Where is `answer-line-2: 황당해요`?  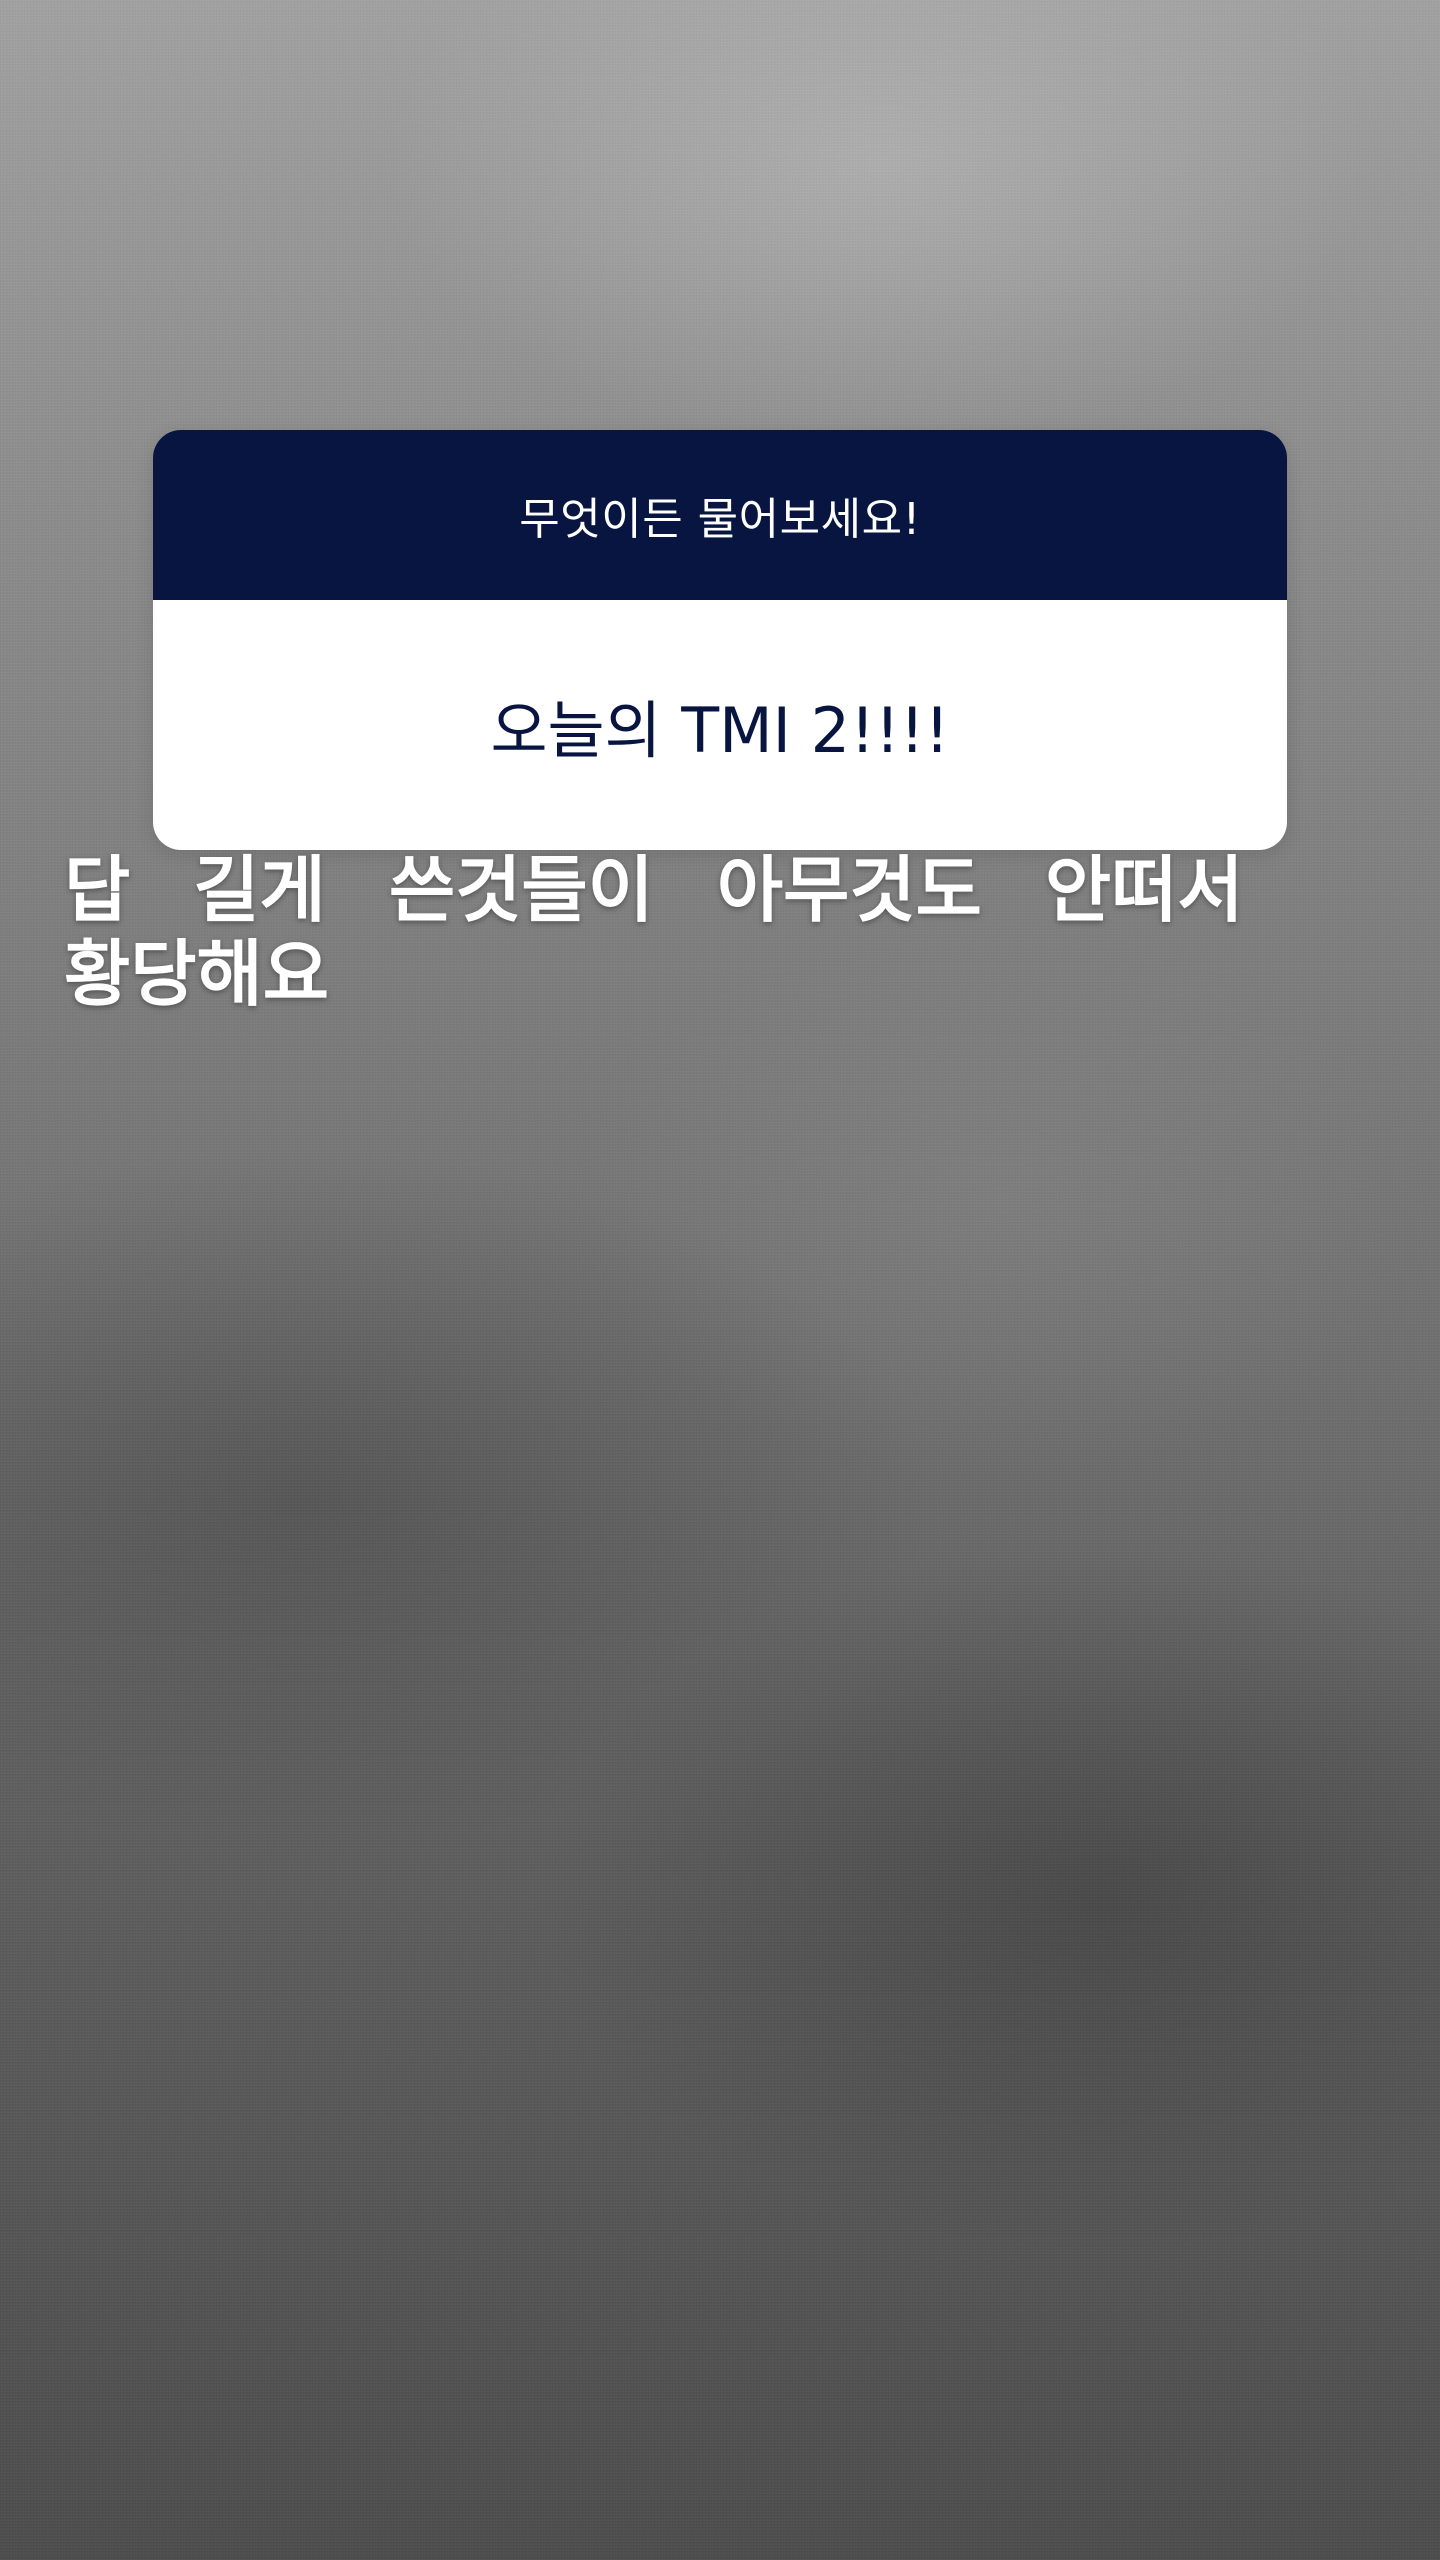 answer-line-2: 황당해요 is located at coordinates (196, 974).